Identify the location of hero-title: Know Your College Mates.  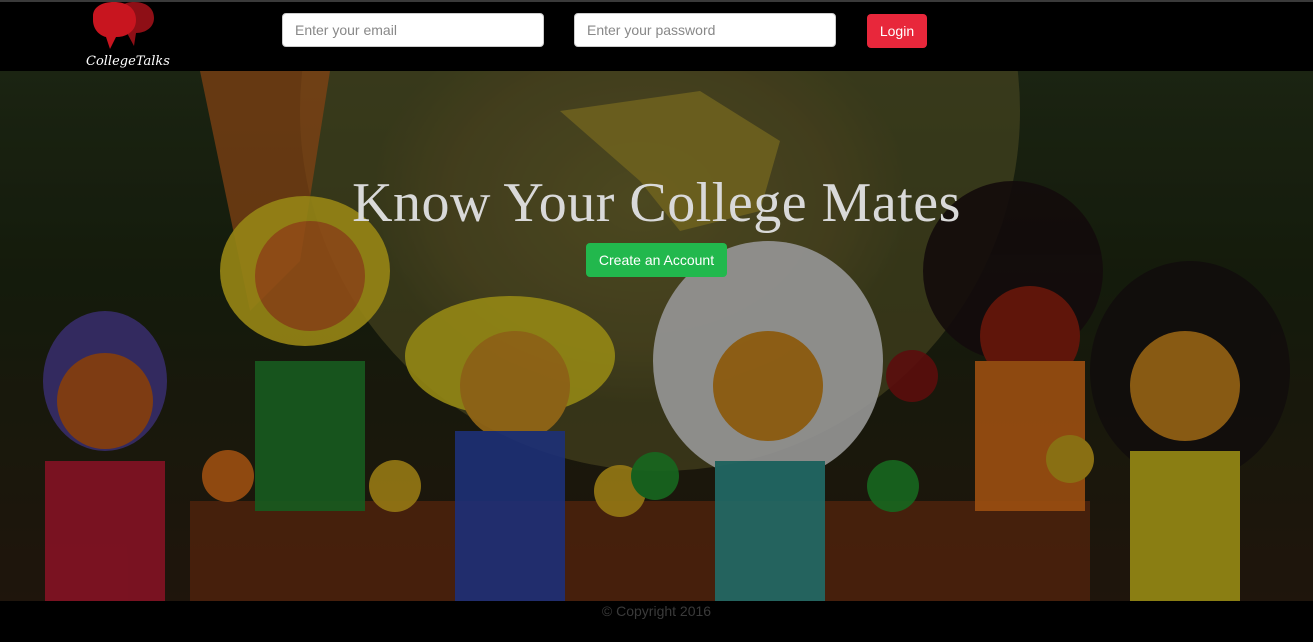
(656, 203).